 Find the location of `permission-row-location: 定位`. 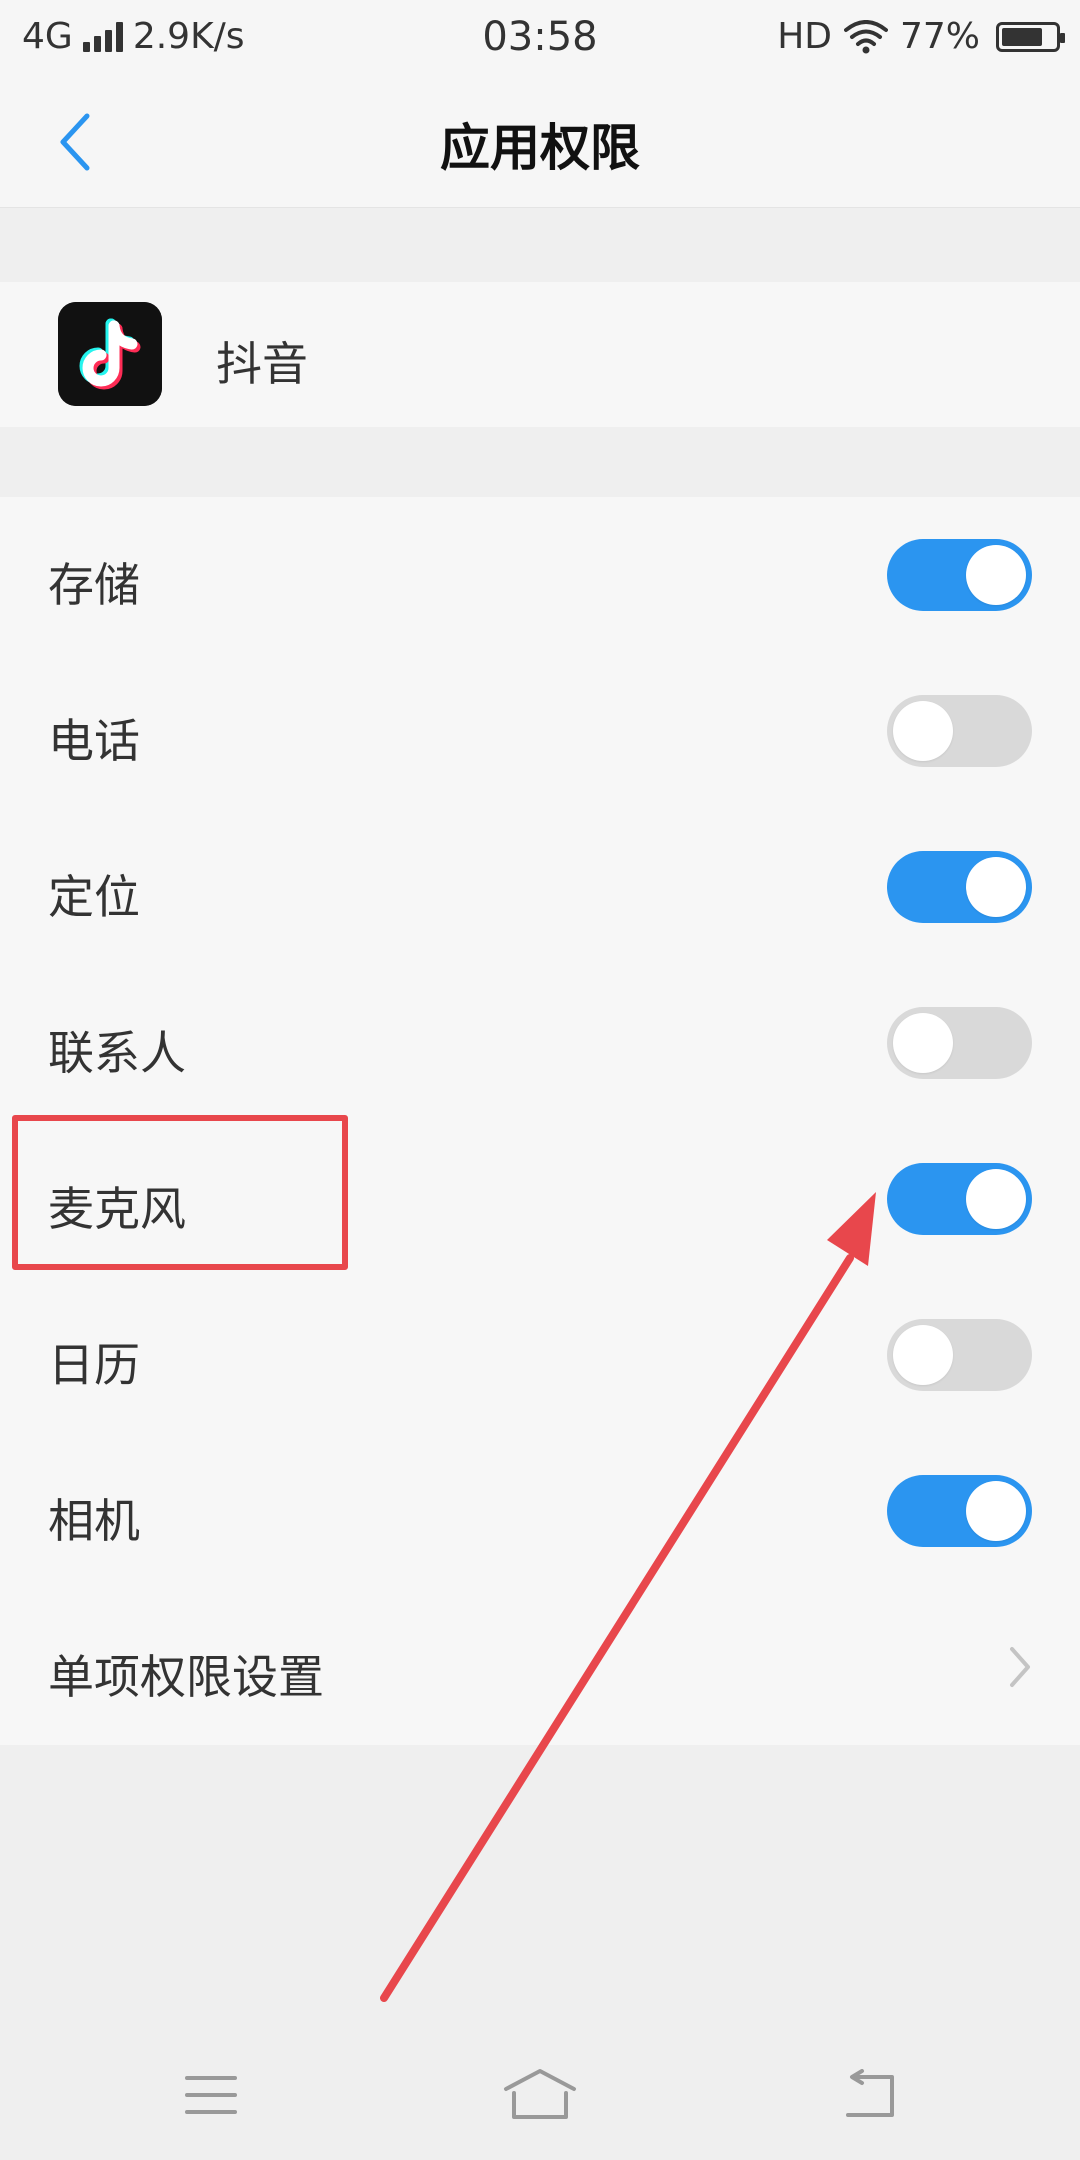

permission-row-location: 定位 is located at coordinates (540, 887).